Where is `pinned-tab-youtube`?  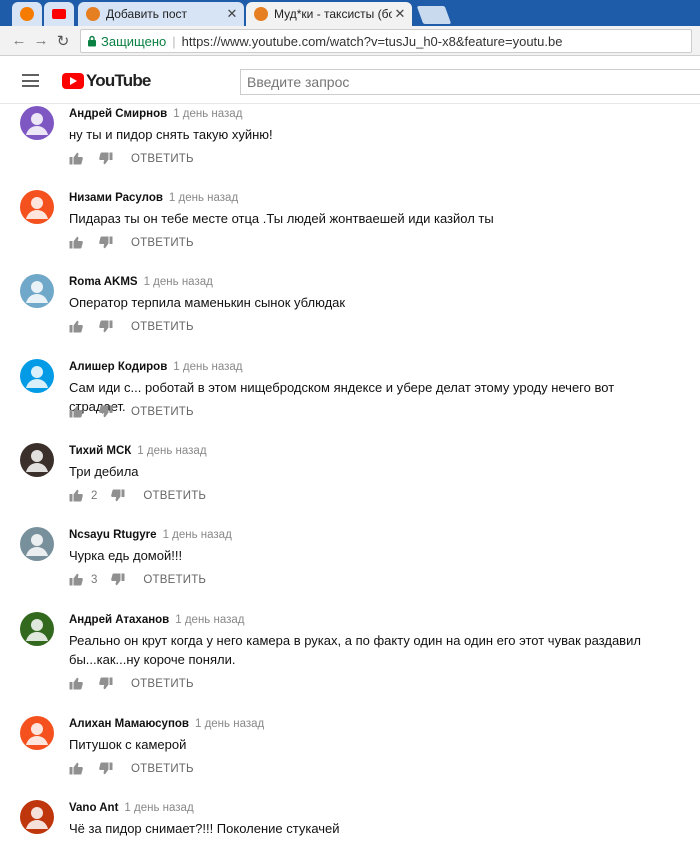
pinned-tab-youtube is located at coordinates (59, 14).